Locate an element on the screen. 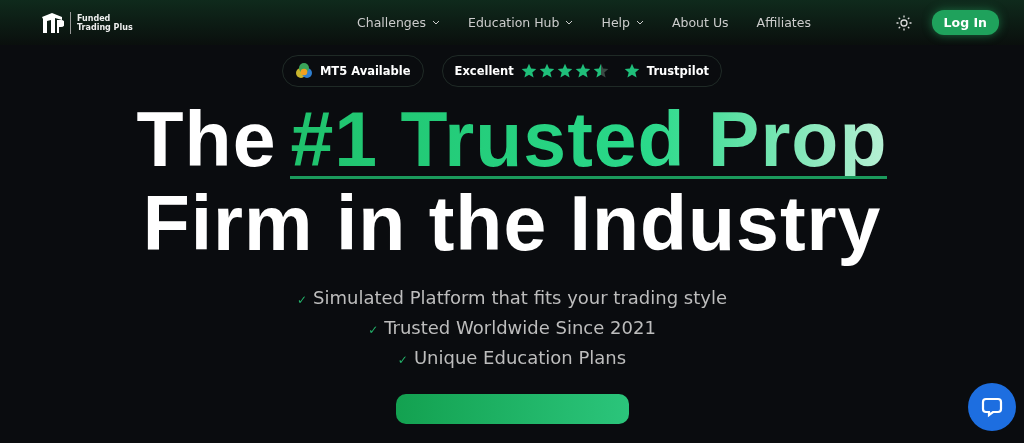  rating-label: Excellent is located at coordinates (484, 71).